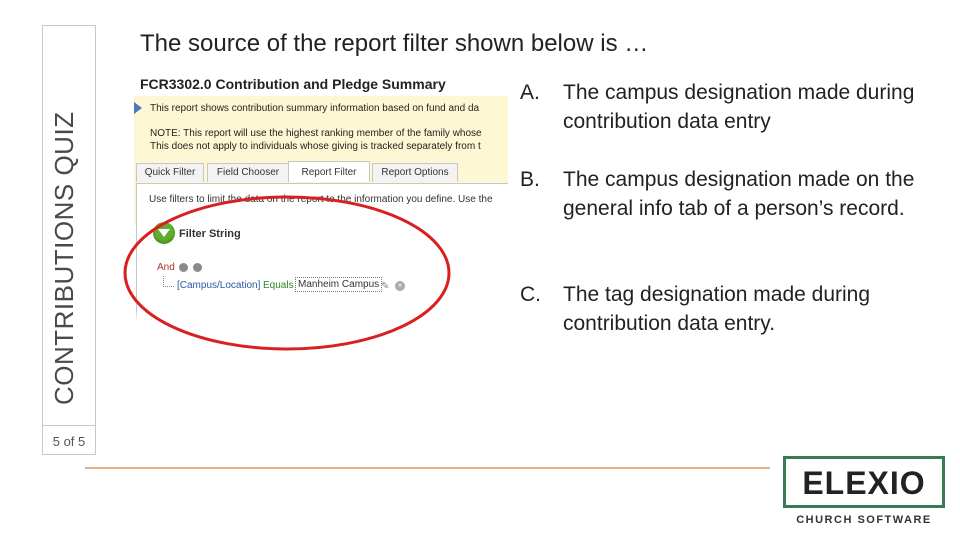 This screenshot has width=960, height=540. Describe the element at coordinates (166, 267) in the screenshot. I see `and-operator: And` at that location.